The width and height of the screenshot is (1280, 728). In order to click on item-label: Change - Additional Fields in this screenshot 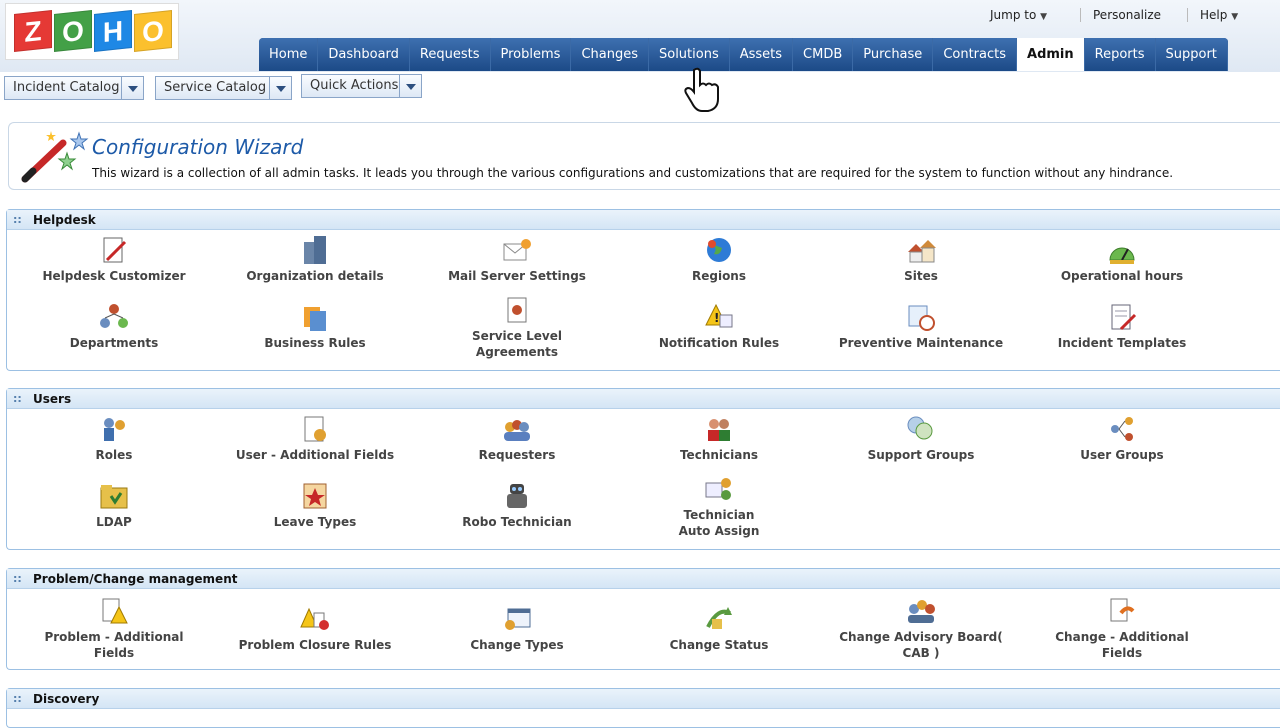, I will do `click(1122, 645)`.